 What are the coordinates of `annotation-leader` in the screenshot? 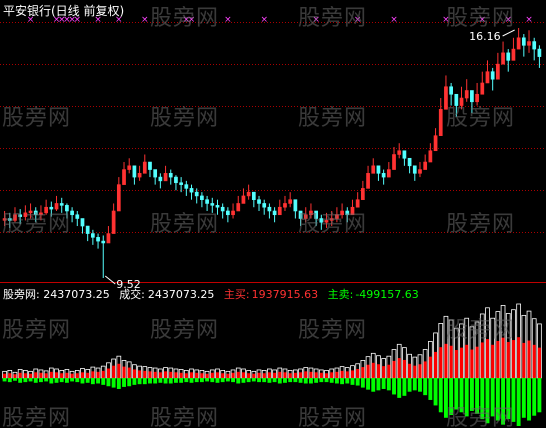 It's located at (508, 33).